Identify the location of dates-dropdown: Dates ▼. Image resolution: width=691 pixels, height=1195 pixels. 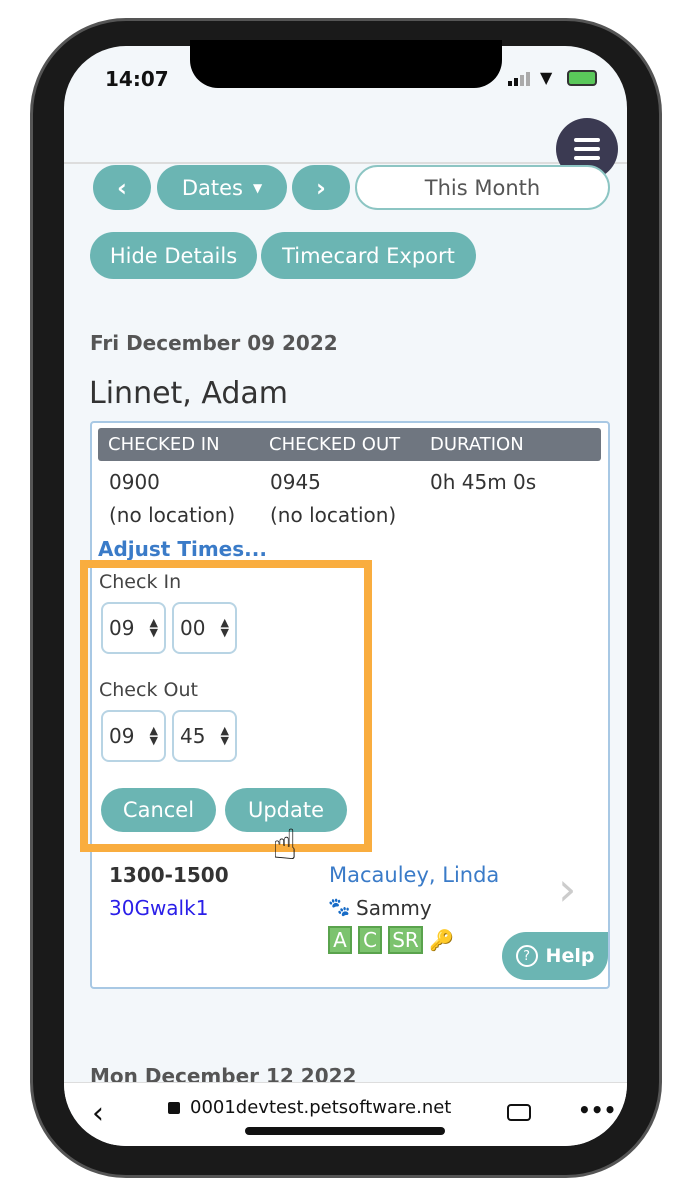
(222, 187).